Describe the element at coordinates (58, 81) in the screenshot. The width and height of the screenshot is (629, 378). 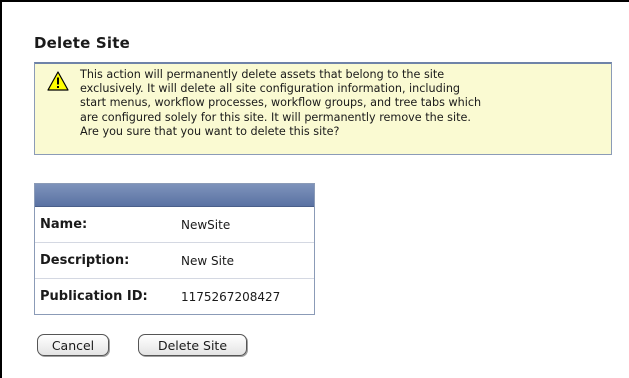
I see `warning-triangle-icon` at that location.